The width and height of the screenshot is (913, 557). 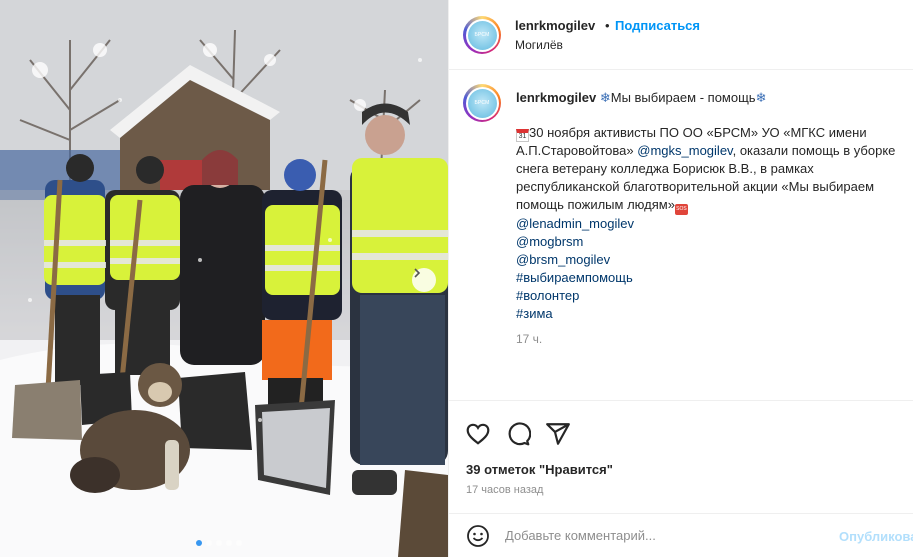 I want to click on caption-avatar: БРСМ, so click(x=482, y=103).